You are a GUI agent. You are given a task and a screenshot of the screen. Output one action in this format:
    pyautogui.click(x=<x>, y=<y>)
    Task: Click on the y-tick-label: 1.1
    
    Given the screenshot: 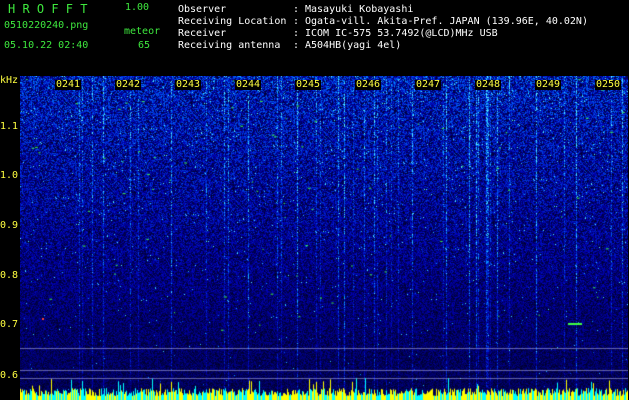 What is the action you would take?
    pyautogui.click(x=9, y=126)
    